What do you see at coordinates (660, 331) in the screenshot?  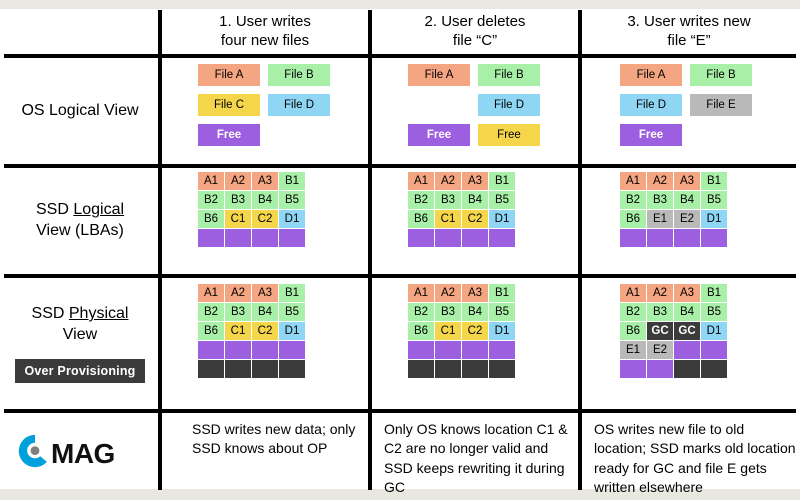 I see `ssd-physical-cell: GC` at bounding box center [660, 331].